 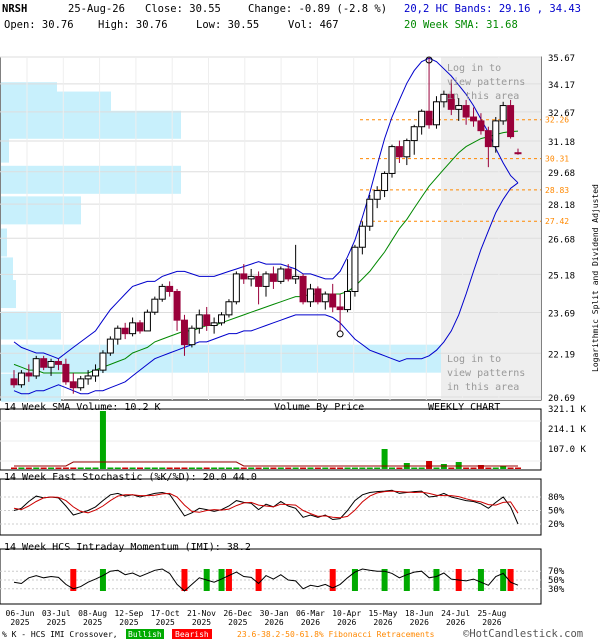 What do you see at coordinates (192, 634) in the screenshot?
I see `bearish-label: Bearish` at bounding box center [192, 634].